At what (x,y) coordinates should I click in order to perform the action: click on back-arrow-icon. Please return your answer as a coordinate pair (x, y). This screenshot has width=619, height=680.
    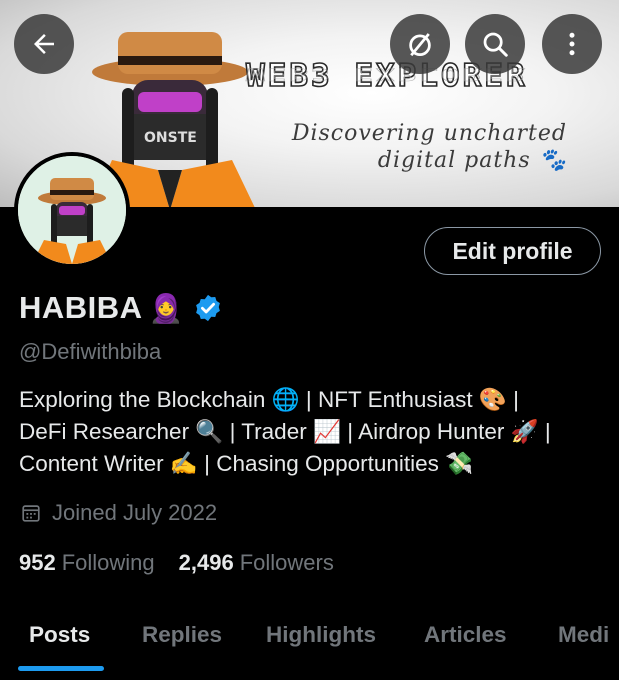
    Looking at the image, I should click on (44, 44).